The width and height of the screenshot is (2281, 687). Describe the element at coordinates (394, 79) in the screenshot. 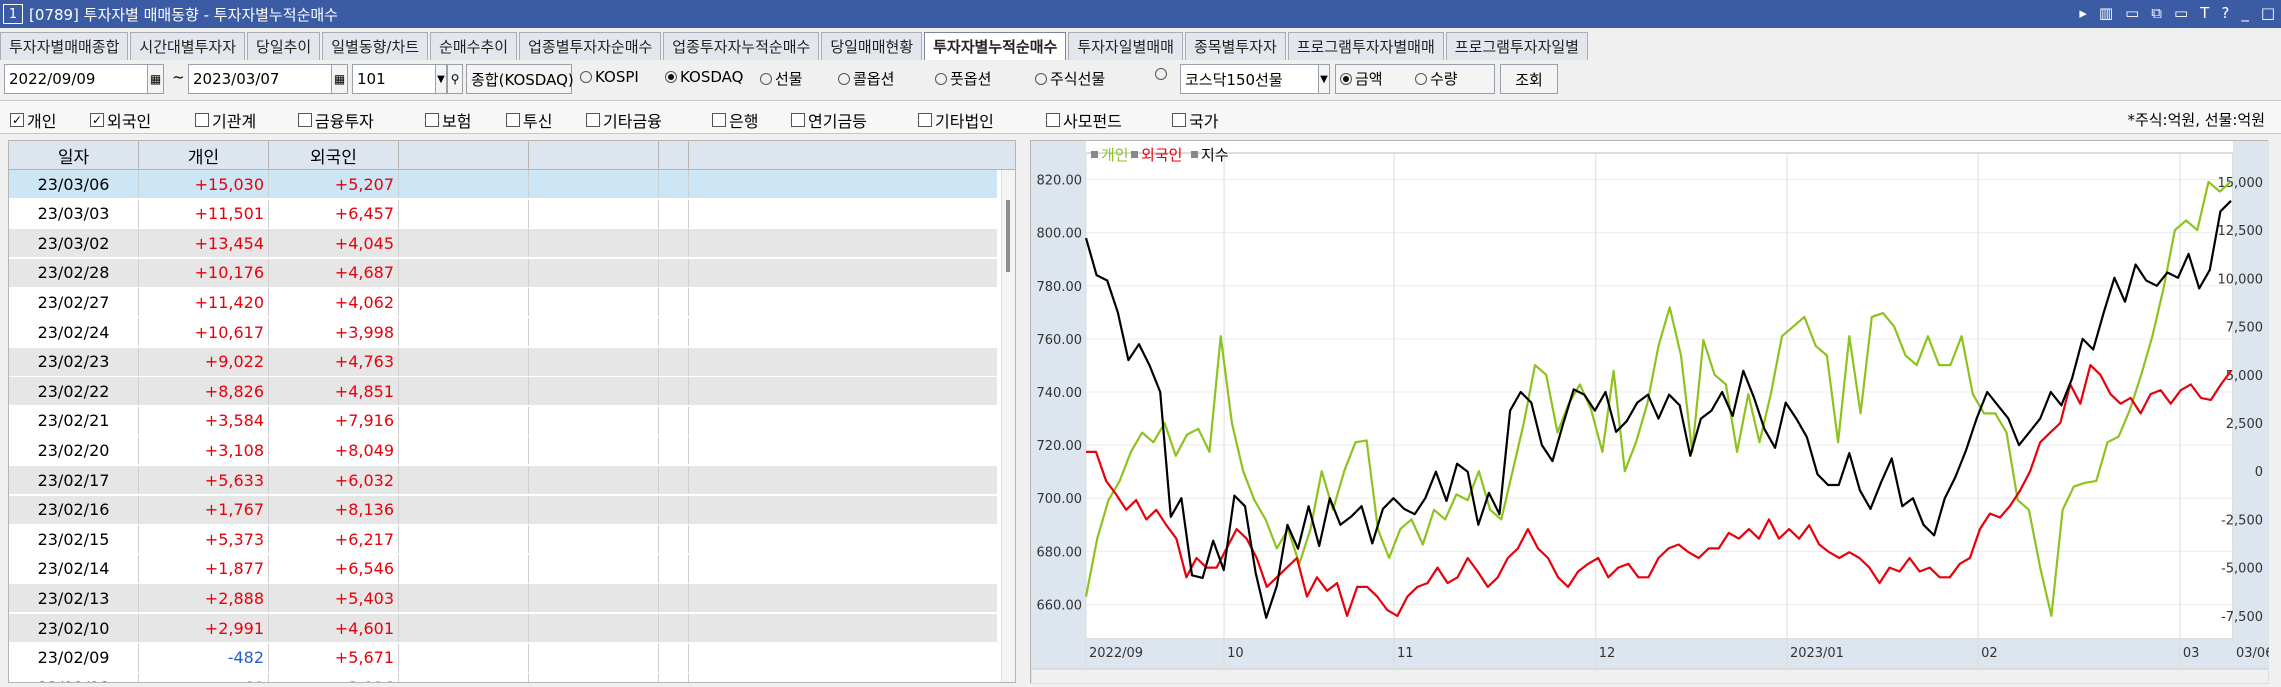

I see `code-input: 101` at that location.